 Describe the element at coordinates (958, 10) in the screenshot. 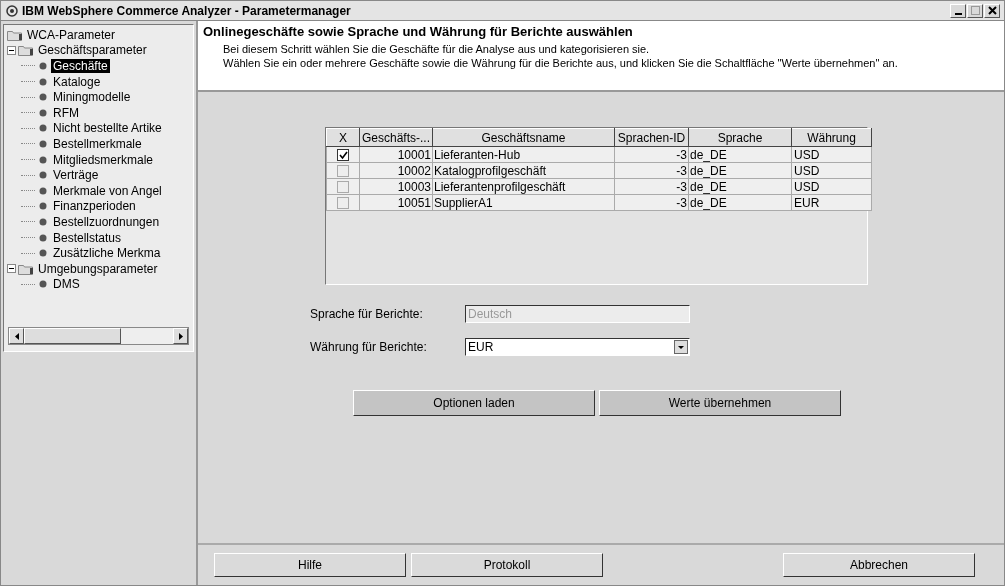

I see `minimize-button` at that location.